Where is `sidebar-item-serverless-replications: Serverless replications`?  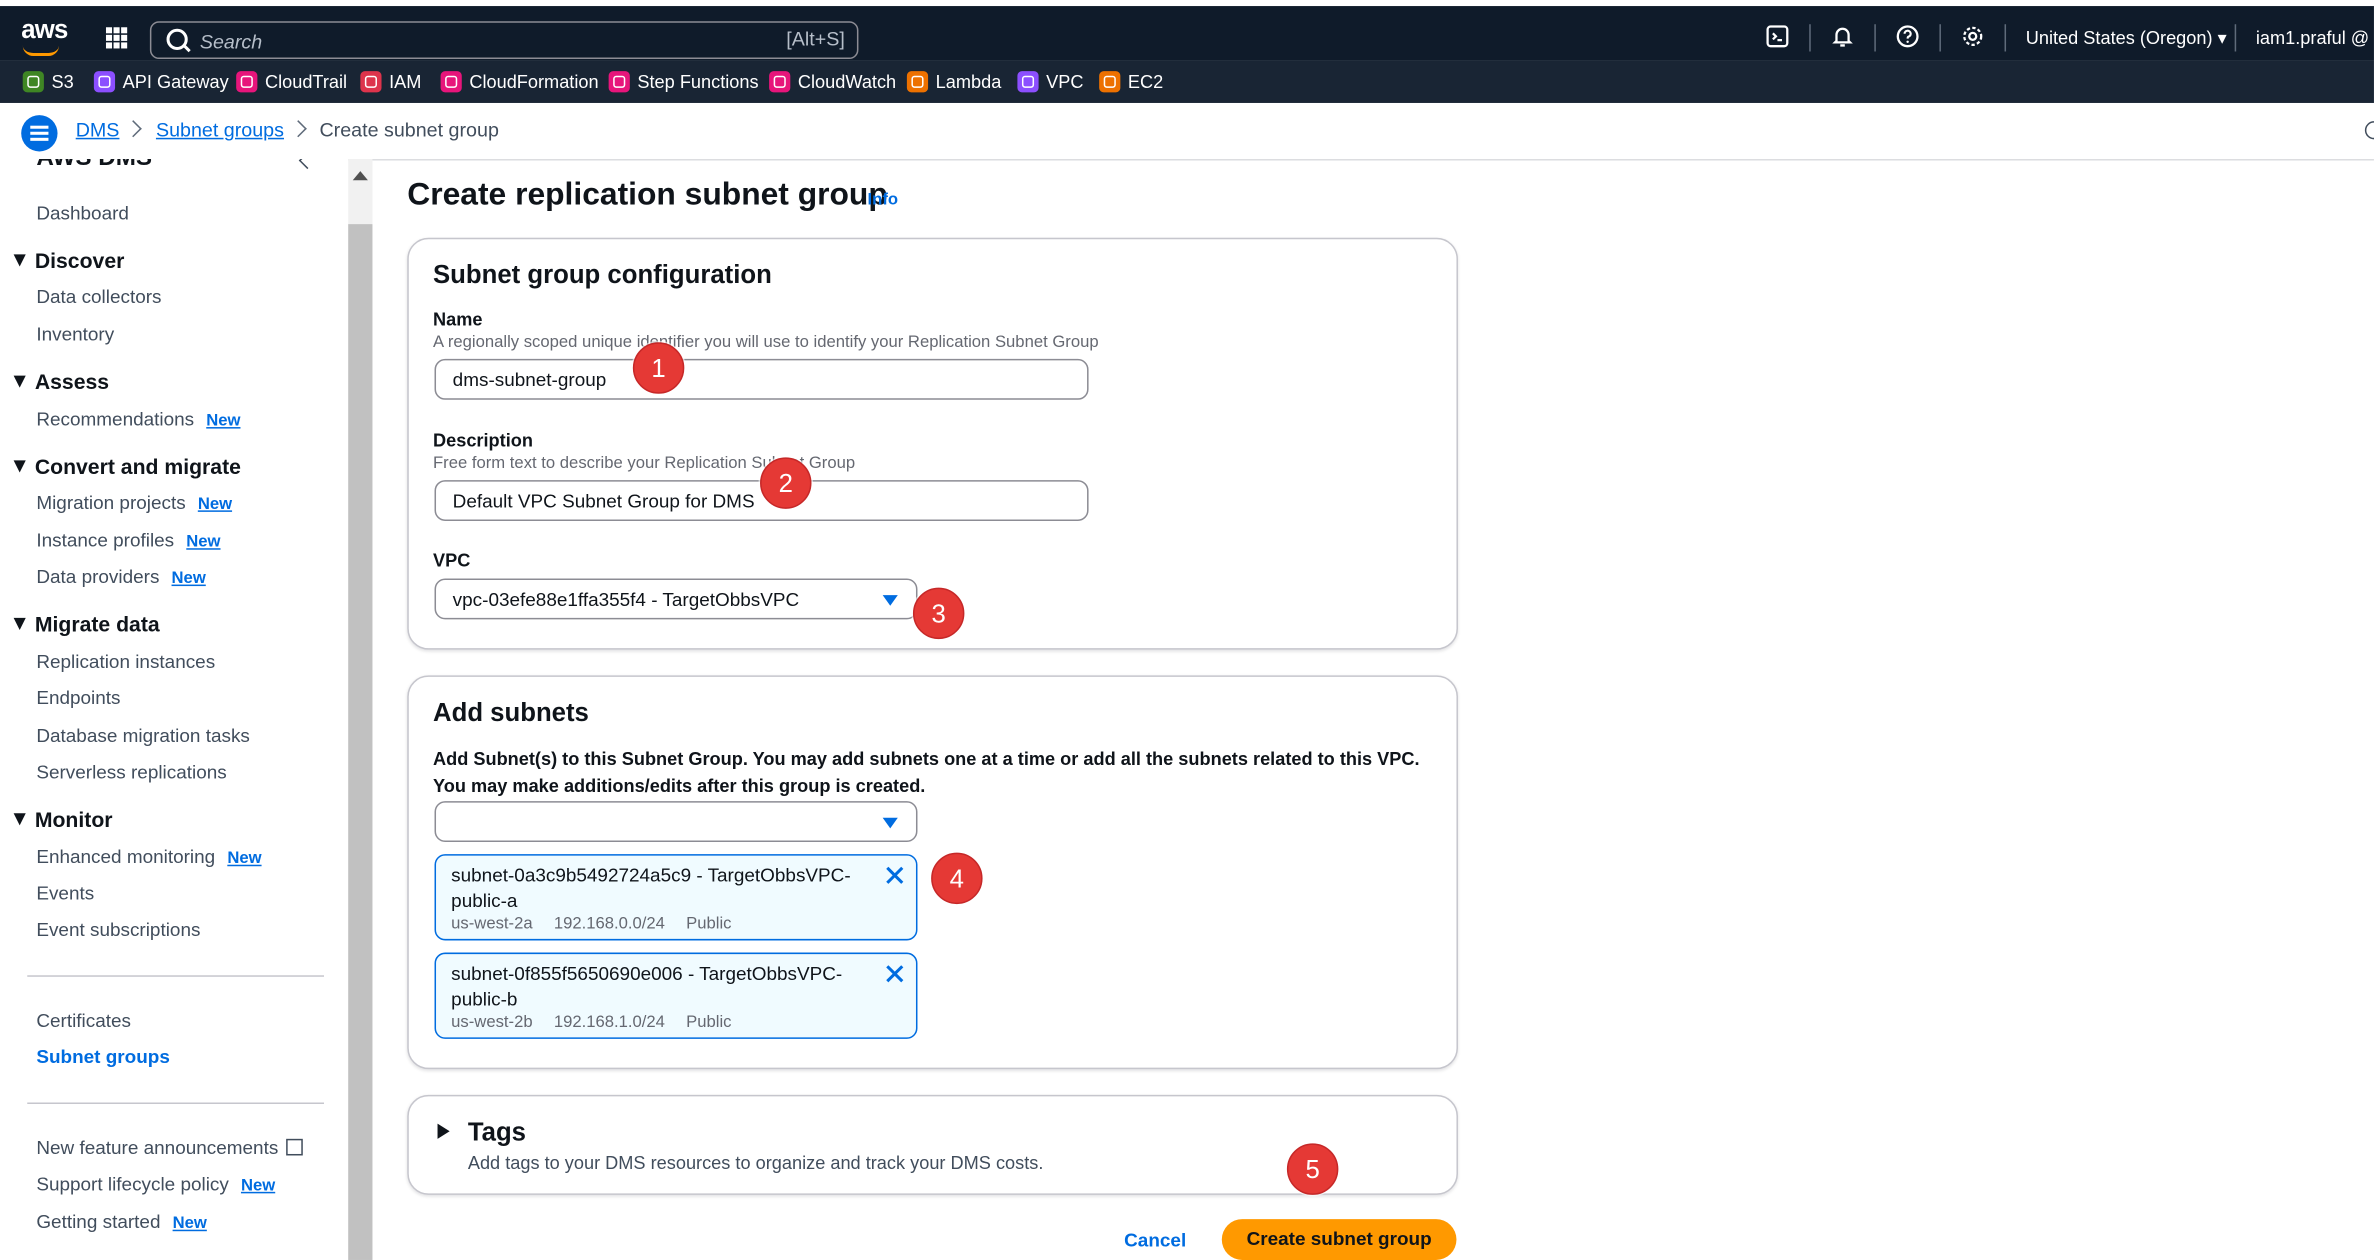 sidebar-item-serverless-replications: Serverless replications is located at coordinates (131, 772).